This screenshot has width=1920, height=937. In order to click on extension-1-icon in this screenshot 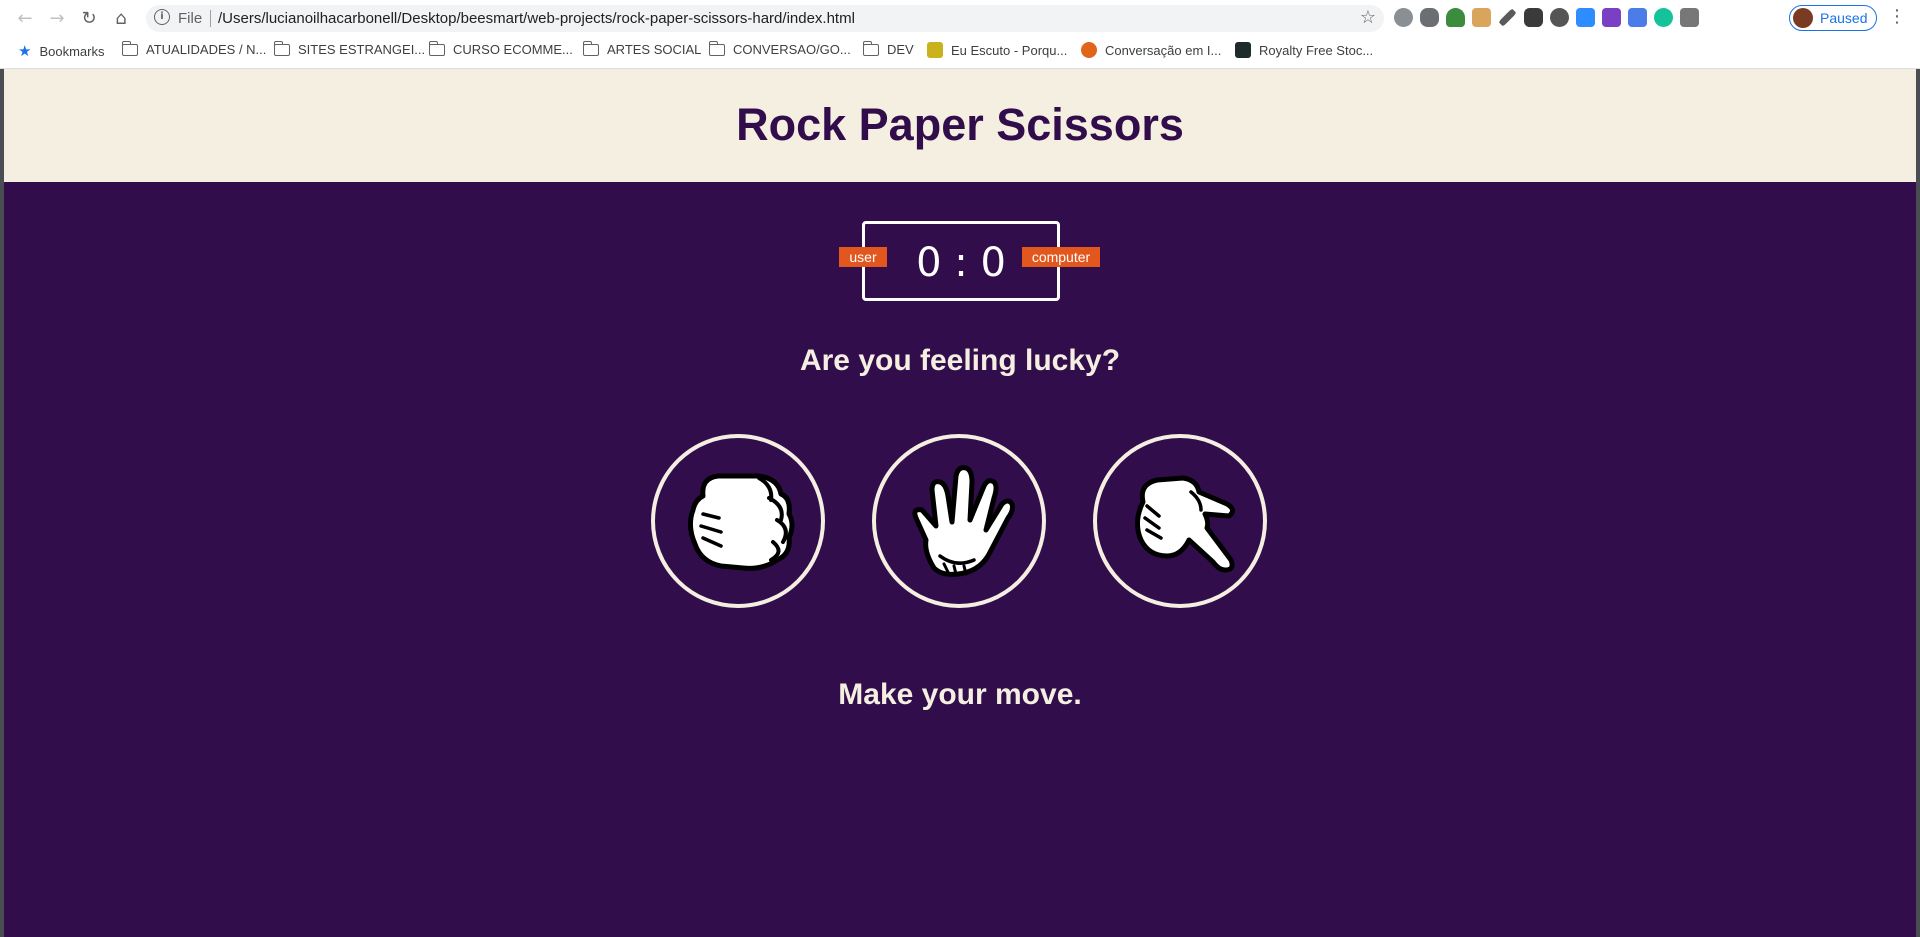, I will do `click(1403, 17)`.